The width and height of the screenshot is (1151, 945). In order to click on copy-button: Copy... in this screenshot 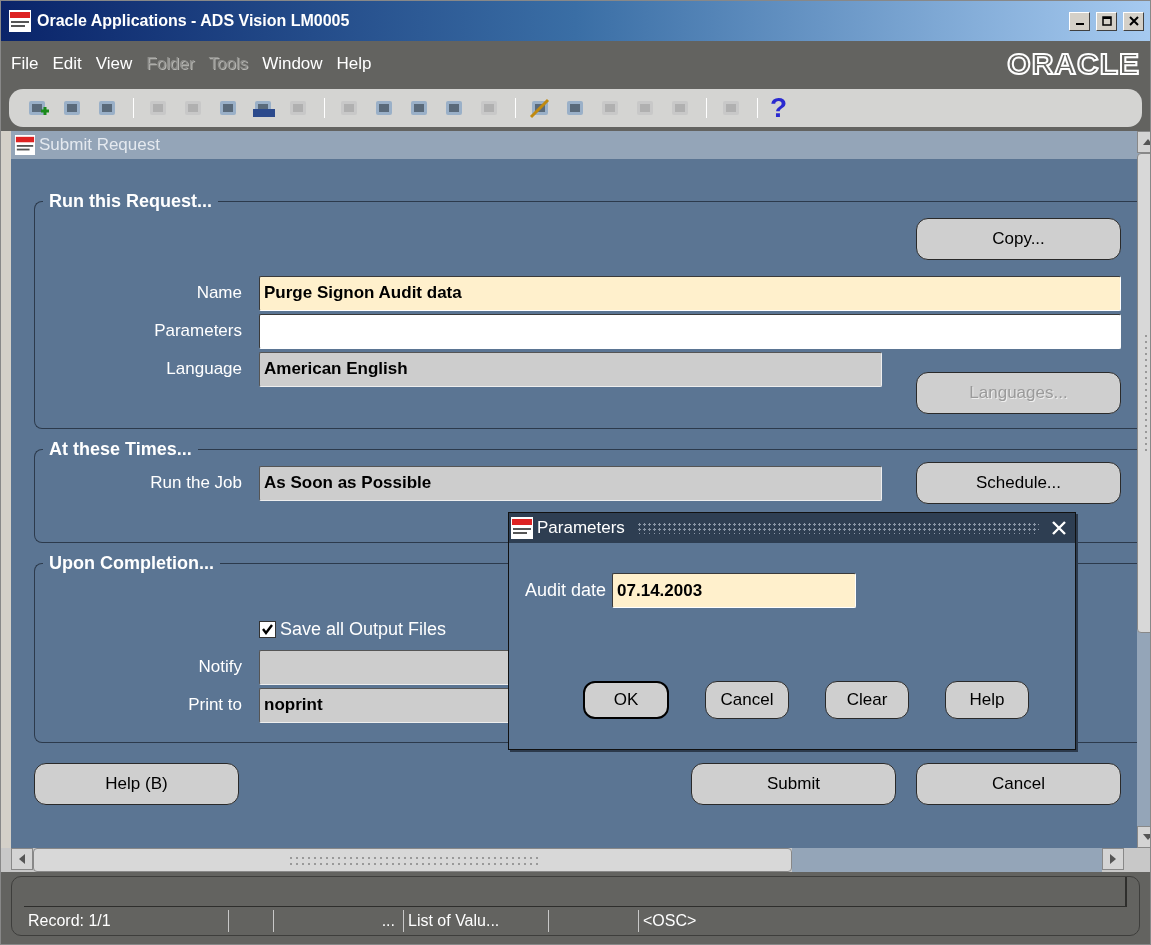, I will do `click(1018, 239)`.